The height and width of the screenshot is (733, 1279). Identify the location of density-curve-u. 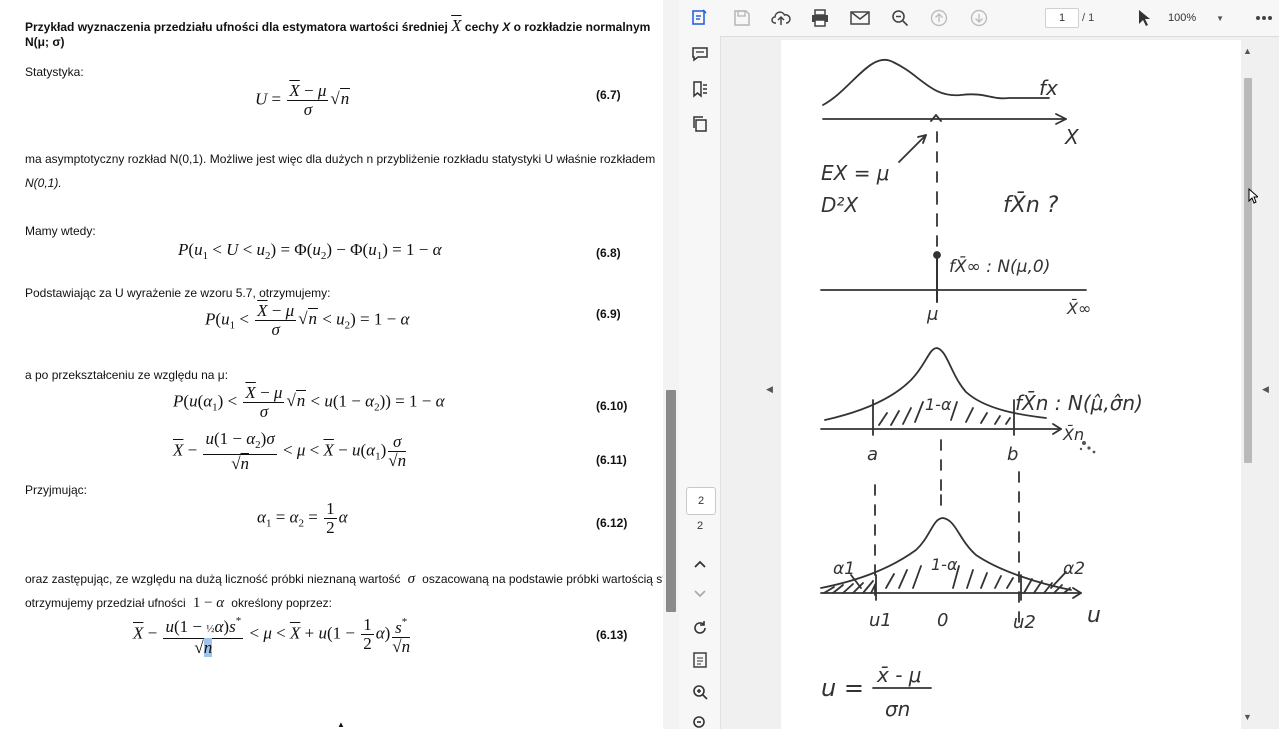
(946, 554).